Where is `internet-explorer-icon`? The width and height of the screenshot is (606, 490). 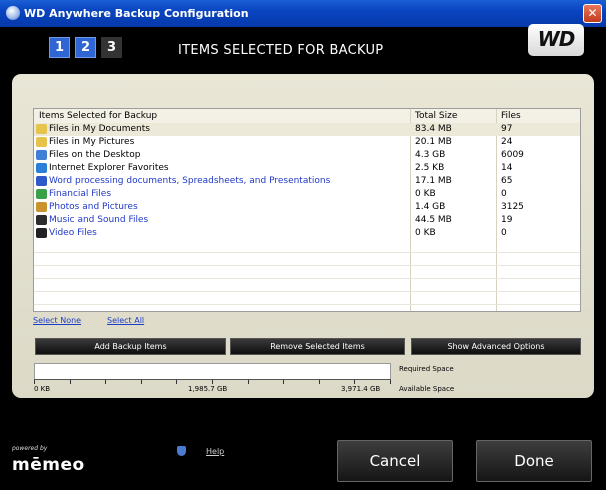
internet-explorer-icon is located at coordinates (41, 168).